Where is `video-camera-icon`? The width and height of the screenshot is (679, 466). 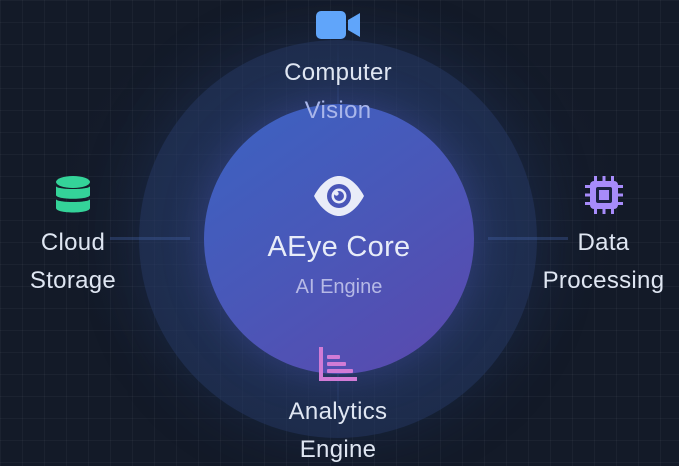
video-camera-icon is located at coordinates (338, 25).